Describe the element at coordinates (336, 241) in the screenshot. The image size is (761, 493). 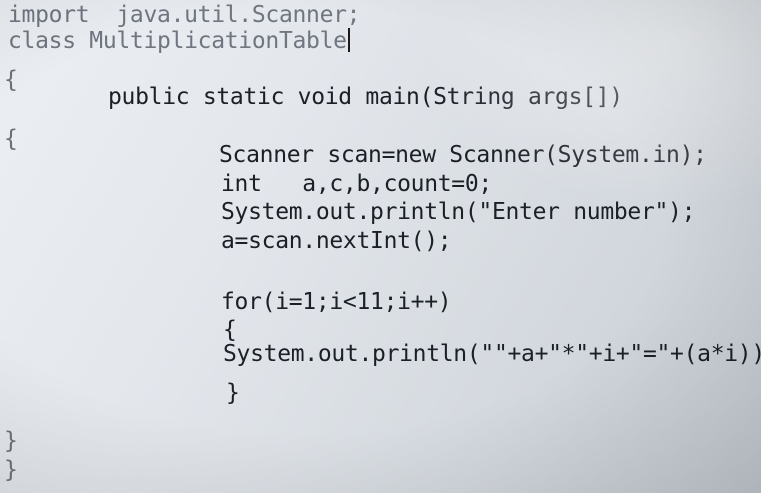
I see `code-line-9: a=scan.nextInt();` at that location.